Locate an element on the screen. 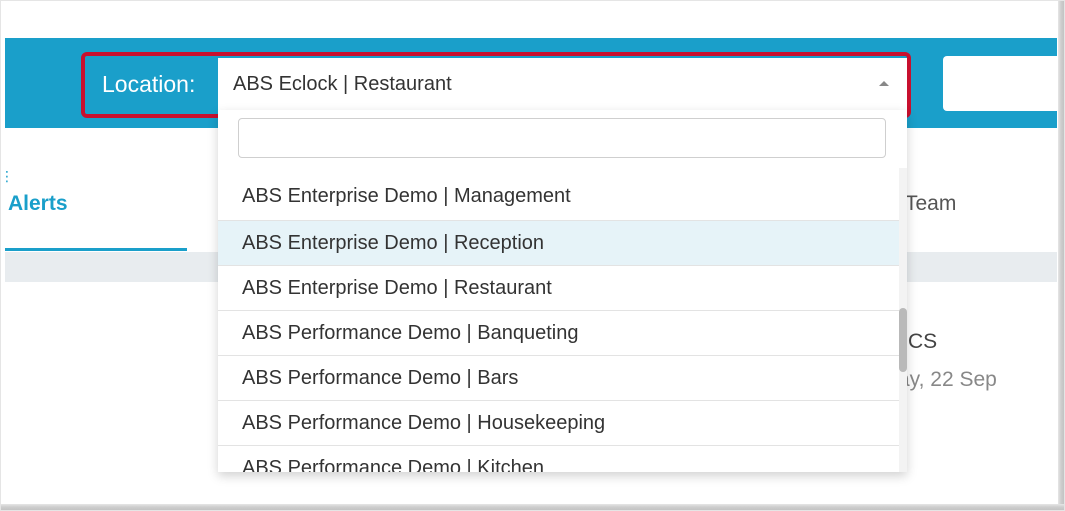  tab-alerts: Alerts is located at coordinates (38, 204).